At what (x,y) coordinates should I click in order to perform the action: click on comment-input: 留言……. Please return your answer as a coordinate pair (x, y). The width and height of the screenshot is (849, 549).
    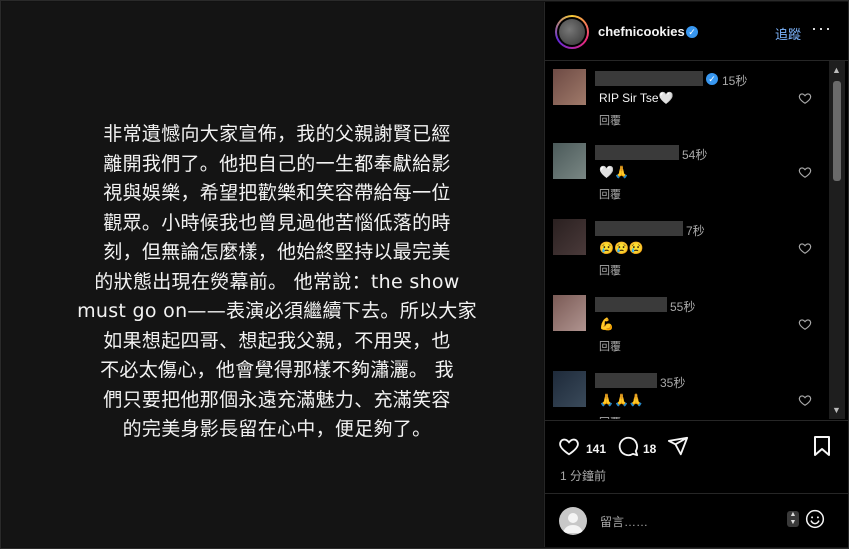
    Looking at the image, I should click on (624, 521).